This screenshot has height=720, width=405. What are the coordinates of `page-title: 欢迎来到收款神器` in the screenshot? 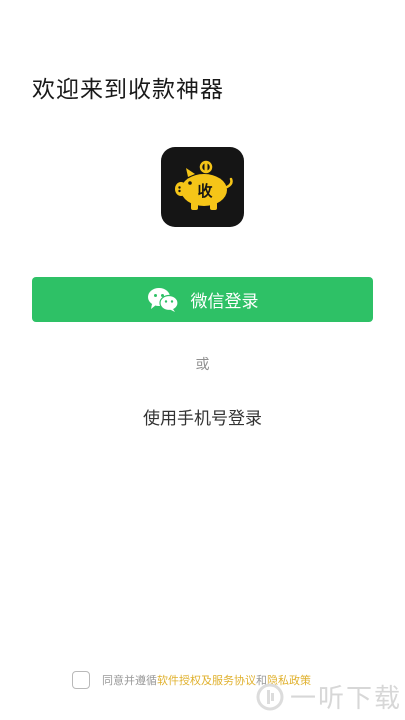 It's located at (128, 90).